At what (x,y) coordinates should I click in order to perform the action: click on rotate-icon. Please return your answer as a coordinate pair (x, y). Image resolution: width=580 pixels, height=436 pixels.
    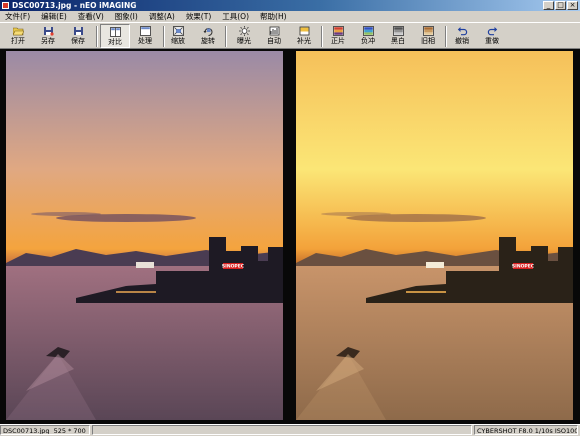
    Looking at the image, I should click on (207, 32).